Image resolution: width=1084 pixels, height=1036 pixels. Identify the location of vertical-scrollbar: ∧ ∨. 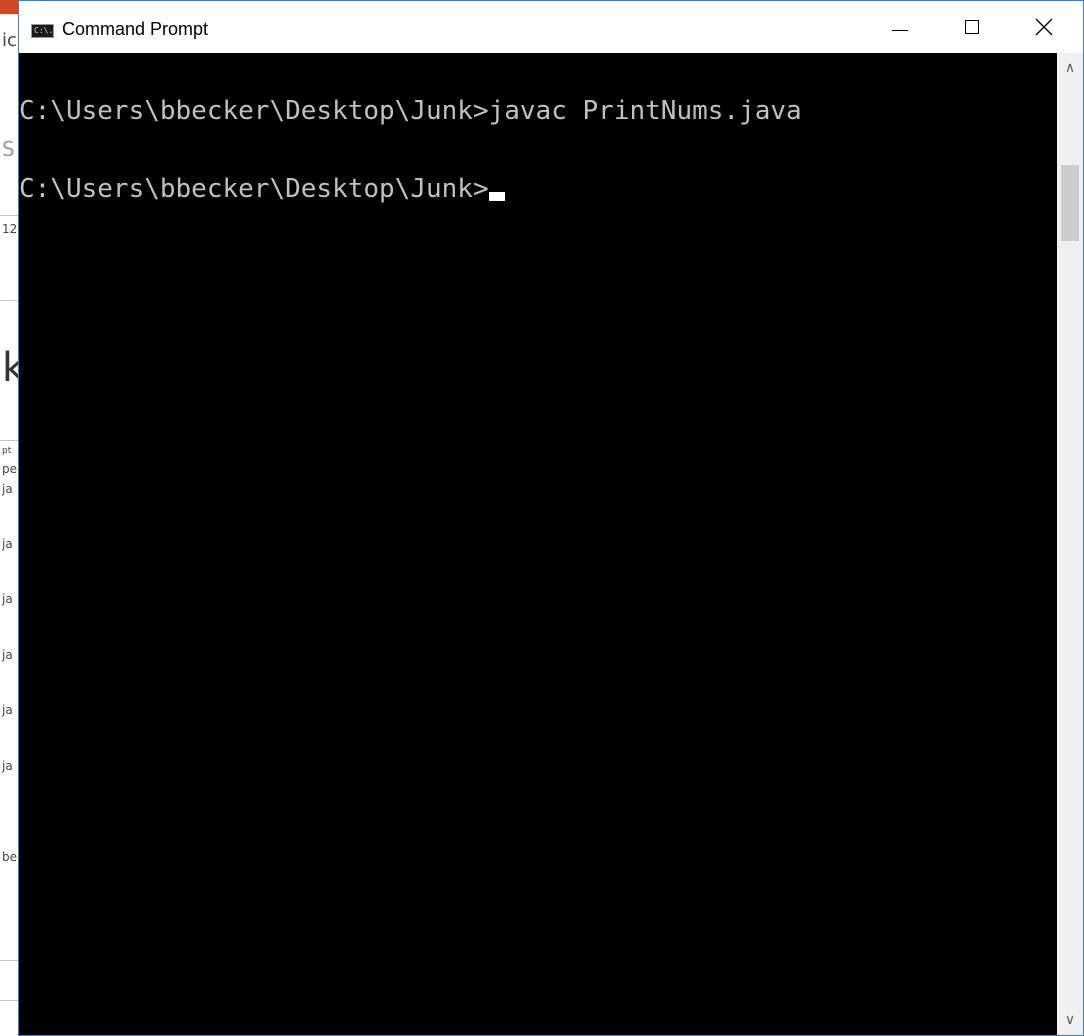
(1070, 544).